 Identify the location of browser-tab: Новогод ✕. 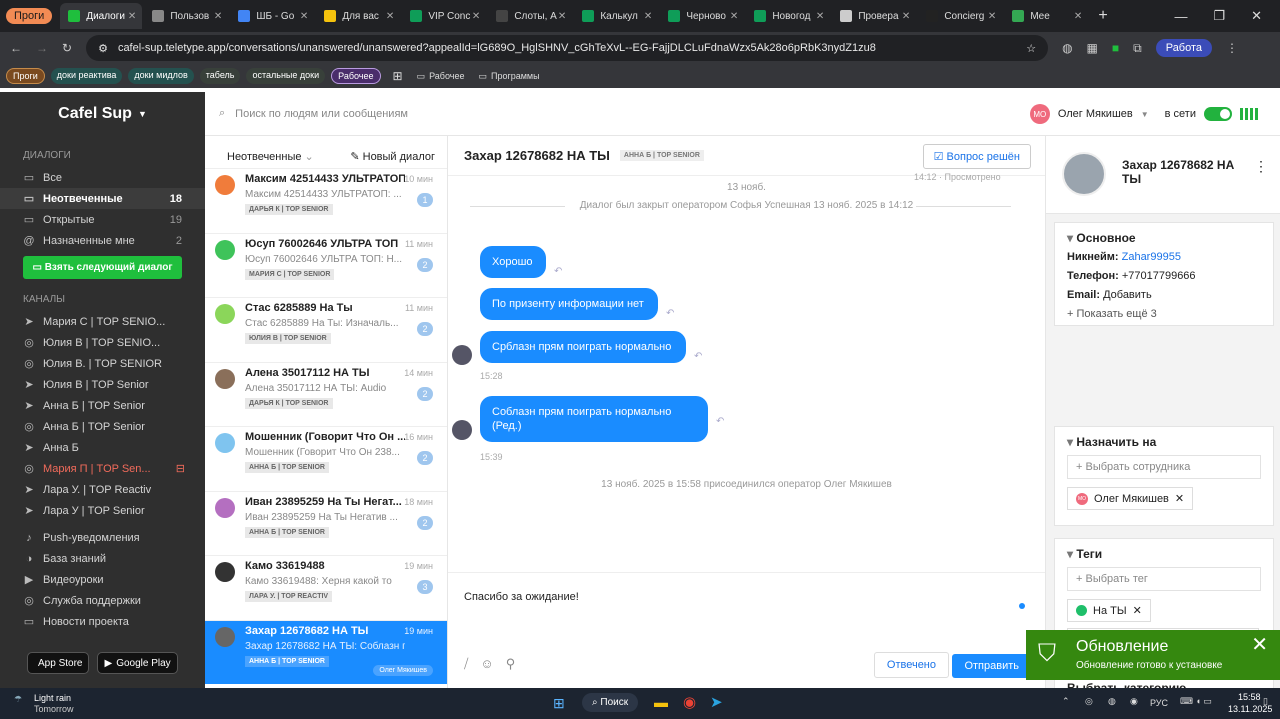
(788, 16).